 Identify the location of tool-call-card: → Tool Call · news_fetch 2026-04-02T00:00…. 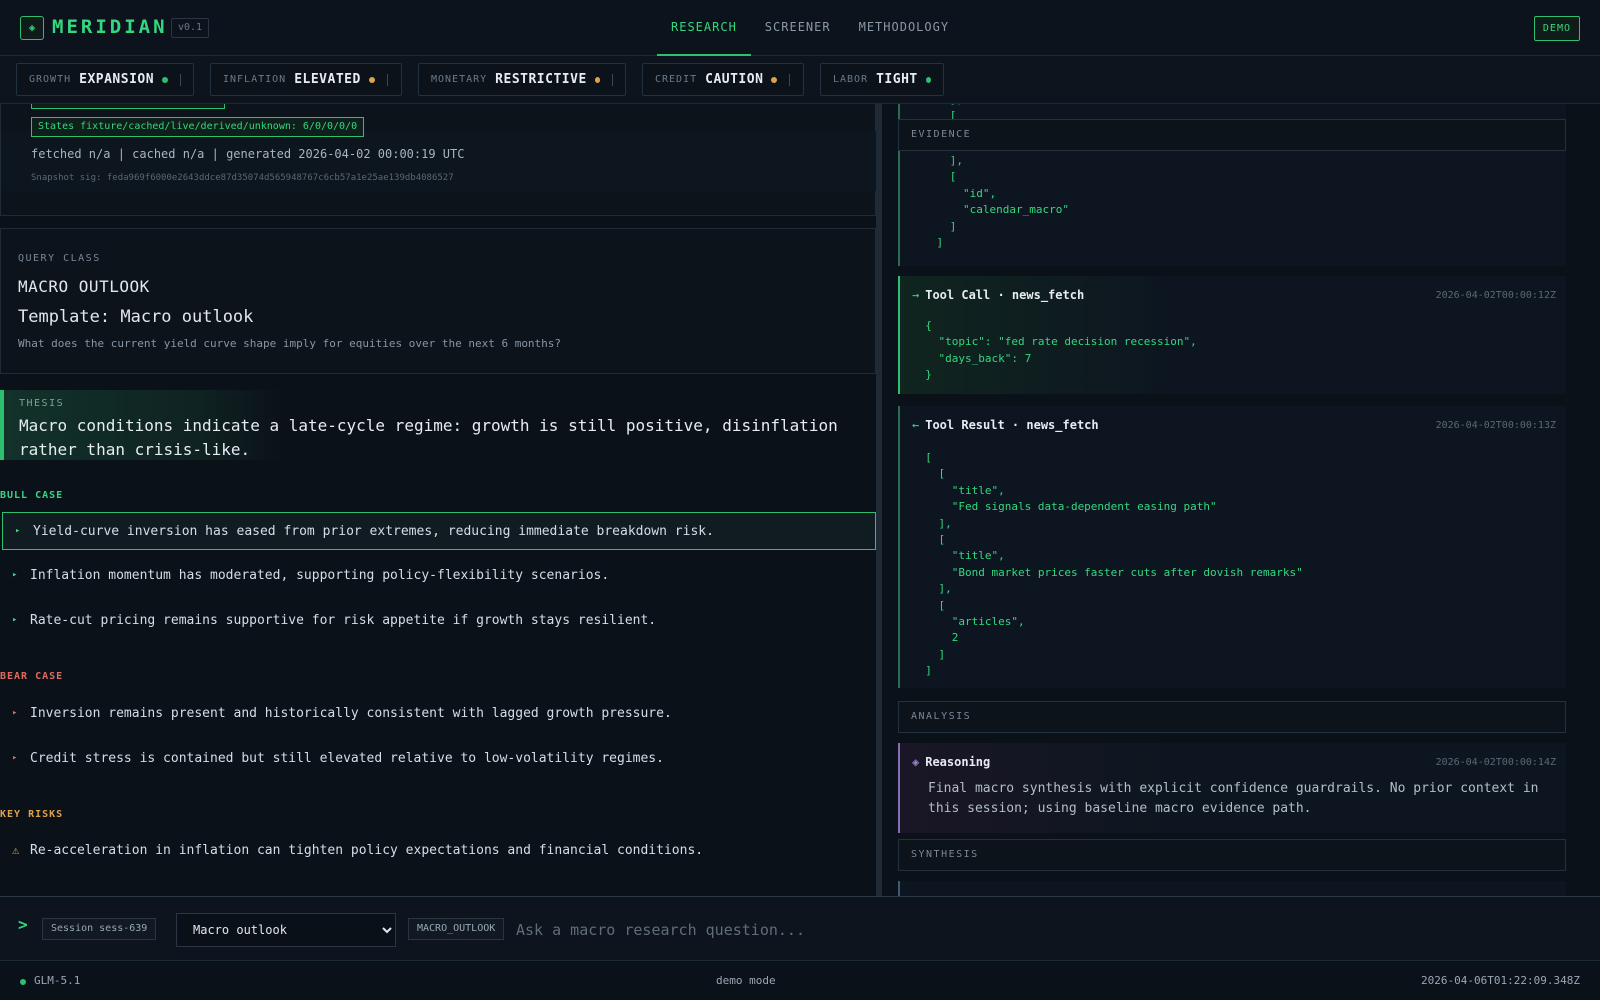
(1232, 335).